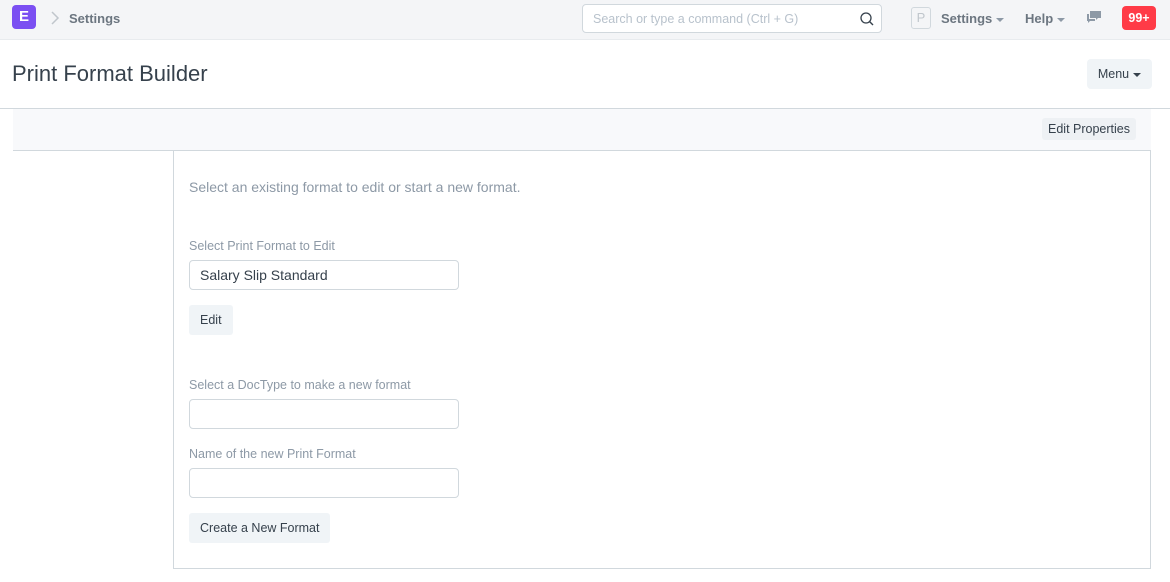  Describe the element at coordinates (260, 528) in the screenshot. I see `create-new-format-button: Create a New Format` at that location.